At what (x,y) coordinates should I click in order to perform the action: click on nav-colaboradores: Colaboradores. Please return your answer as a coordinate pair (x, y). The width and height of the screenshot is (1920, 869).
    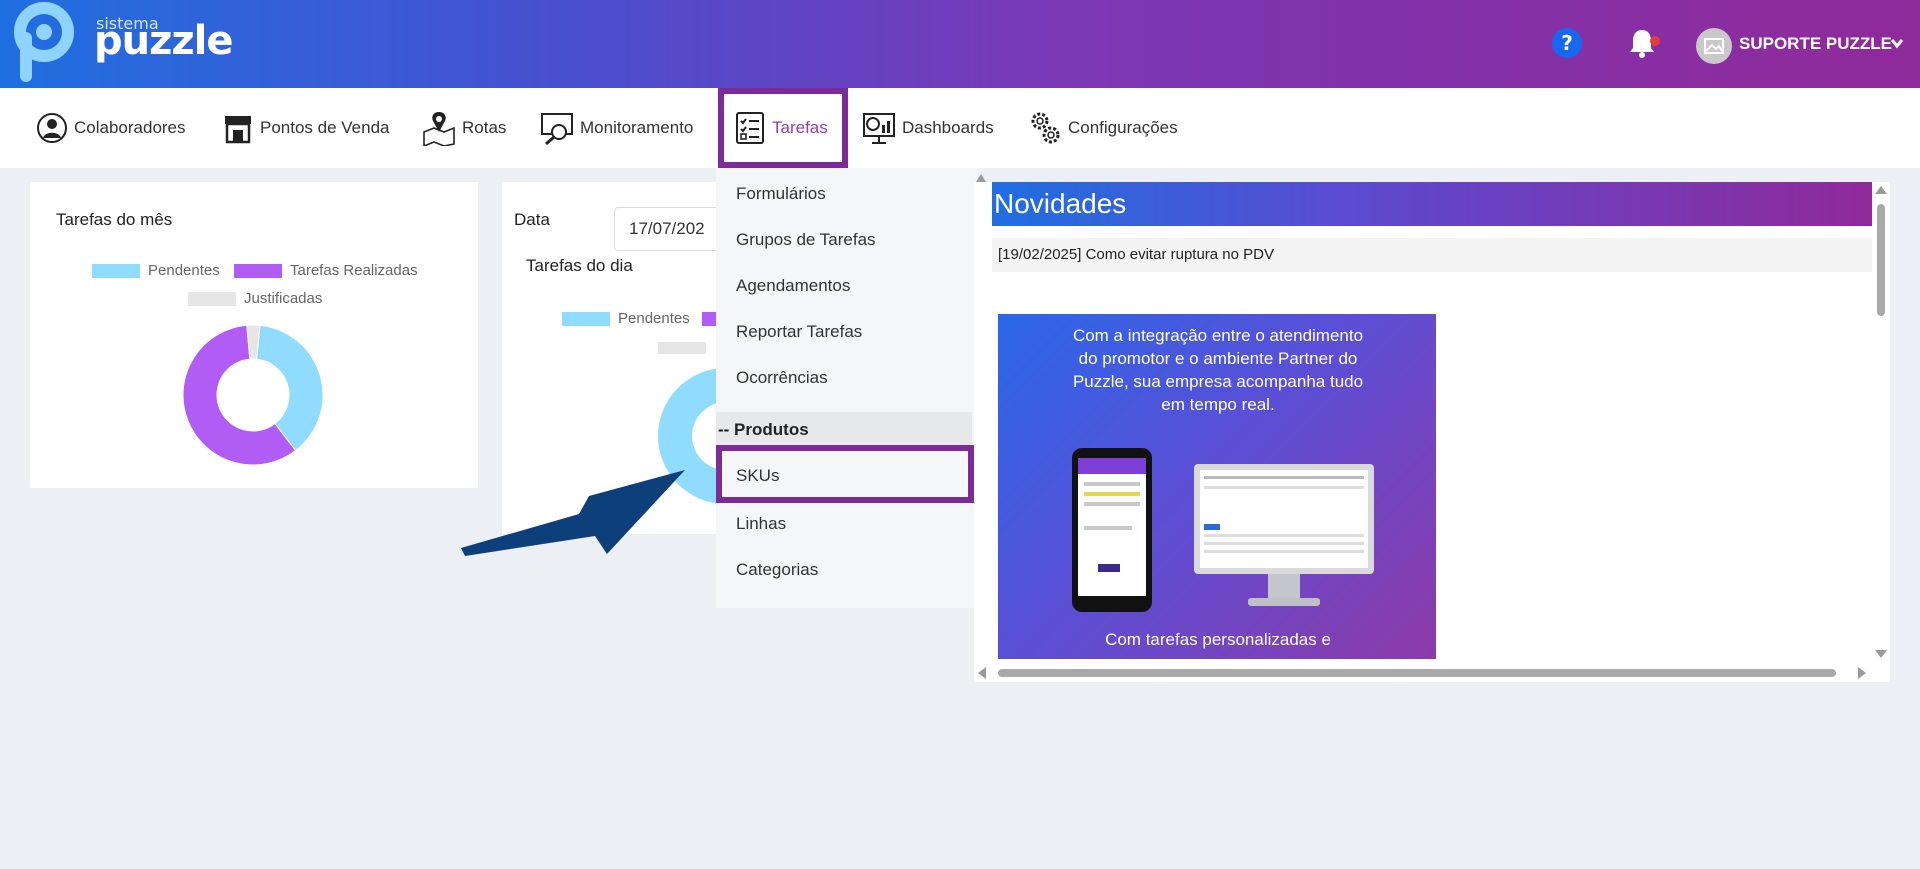
    Looking at the image, I should click on (111, 128).